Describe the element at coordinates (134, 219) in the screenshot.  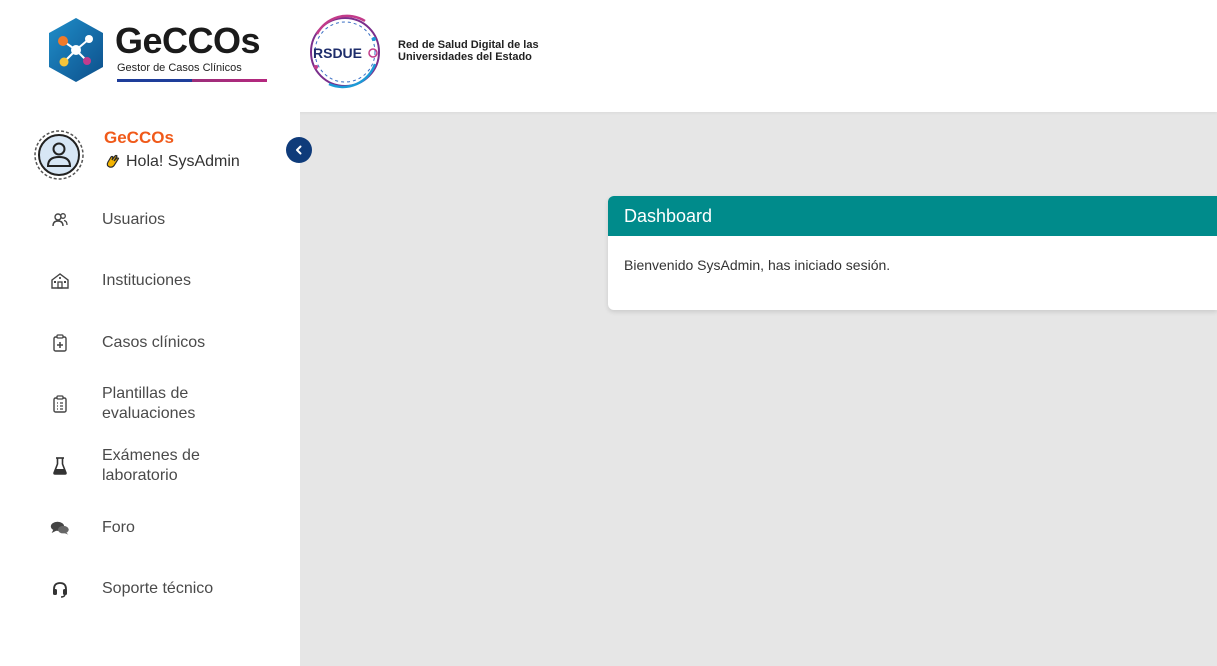
I see `sidebar-item-label: Usuarios` at that location.